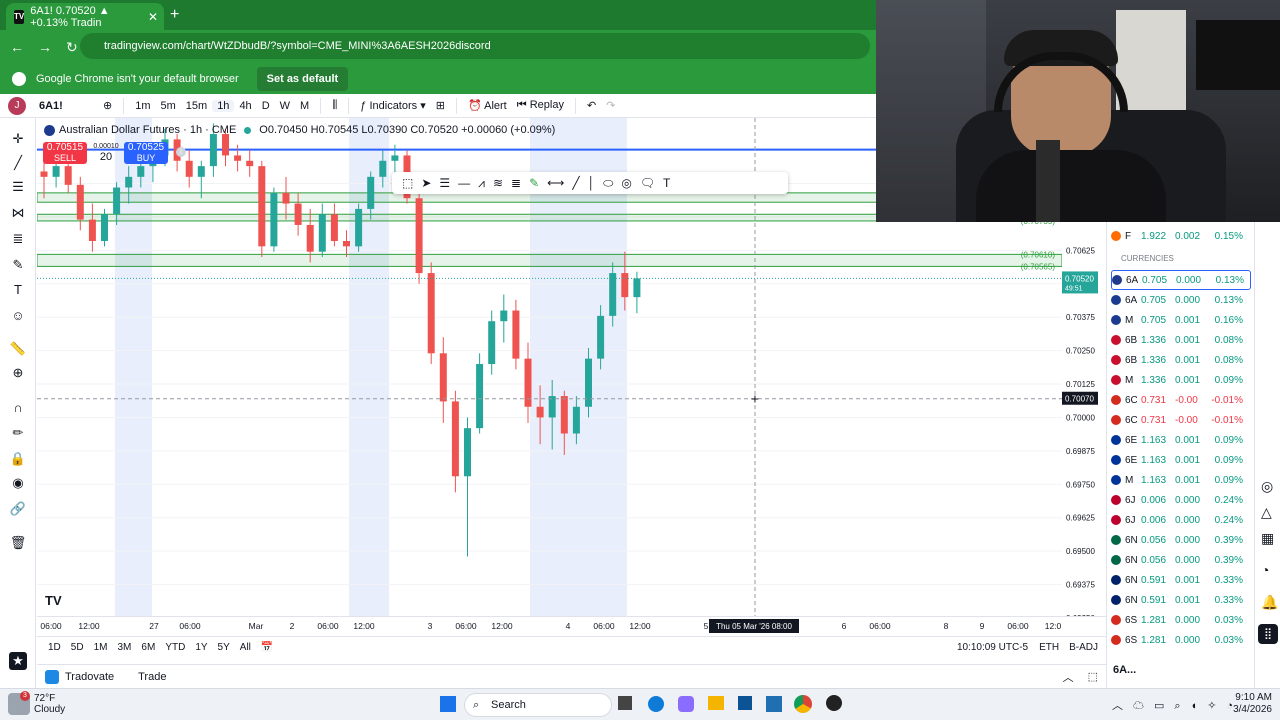  Describe the element at coordinates (538, 705) in the screenshot. I see `taskbar-search: ⌕ Search` at that location.